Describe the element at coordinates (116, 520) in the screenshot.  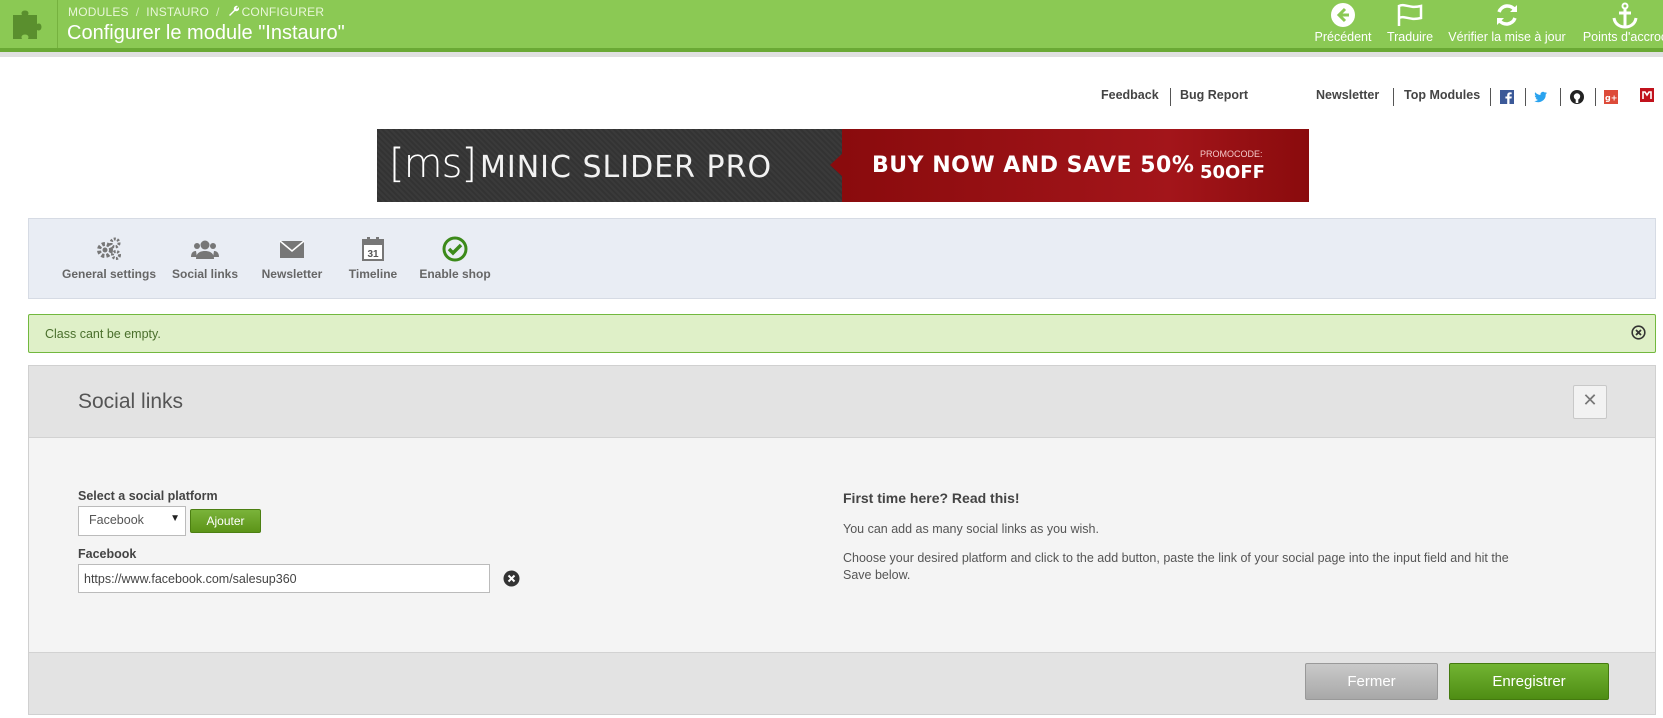
I see `platform-select-value: Facebook` at that location.